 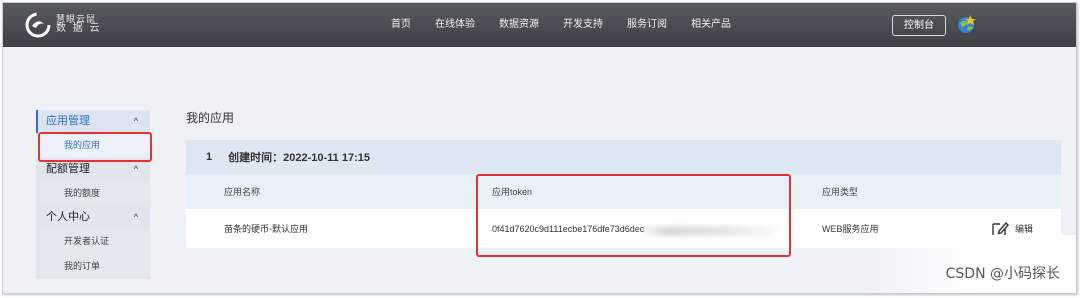 What do you see at coordinates (568, 228) in the screenshot?
I see `app-token-cell: 0f41d7620c9d111ecbe176dfe73d6dec` at bounding box center [568, 228].